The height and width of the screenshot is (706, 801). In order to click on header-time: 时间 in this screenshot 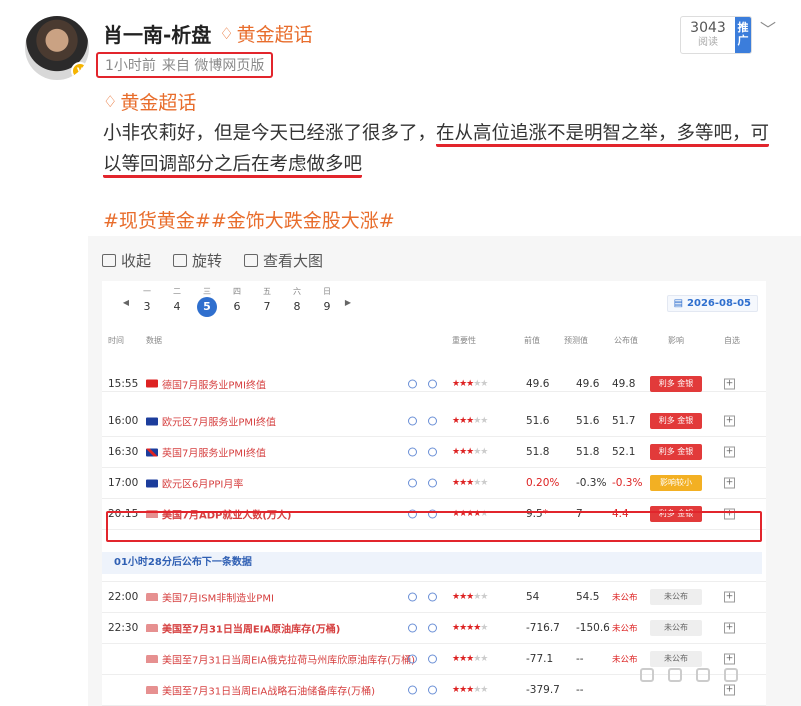, I will do `click(116, 340)`.